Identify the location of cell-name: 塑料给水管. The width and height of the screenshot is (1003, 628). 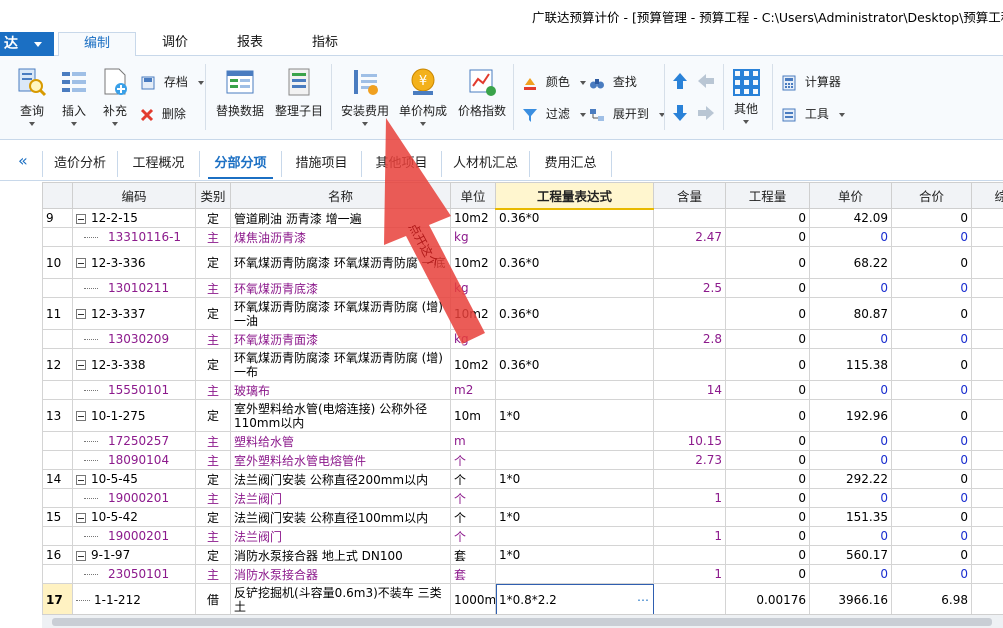
(340, 441).